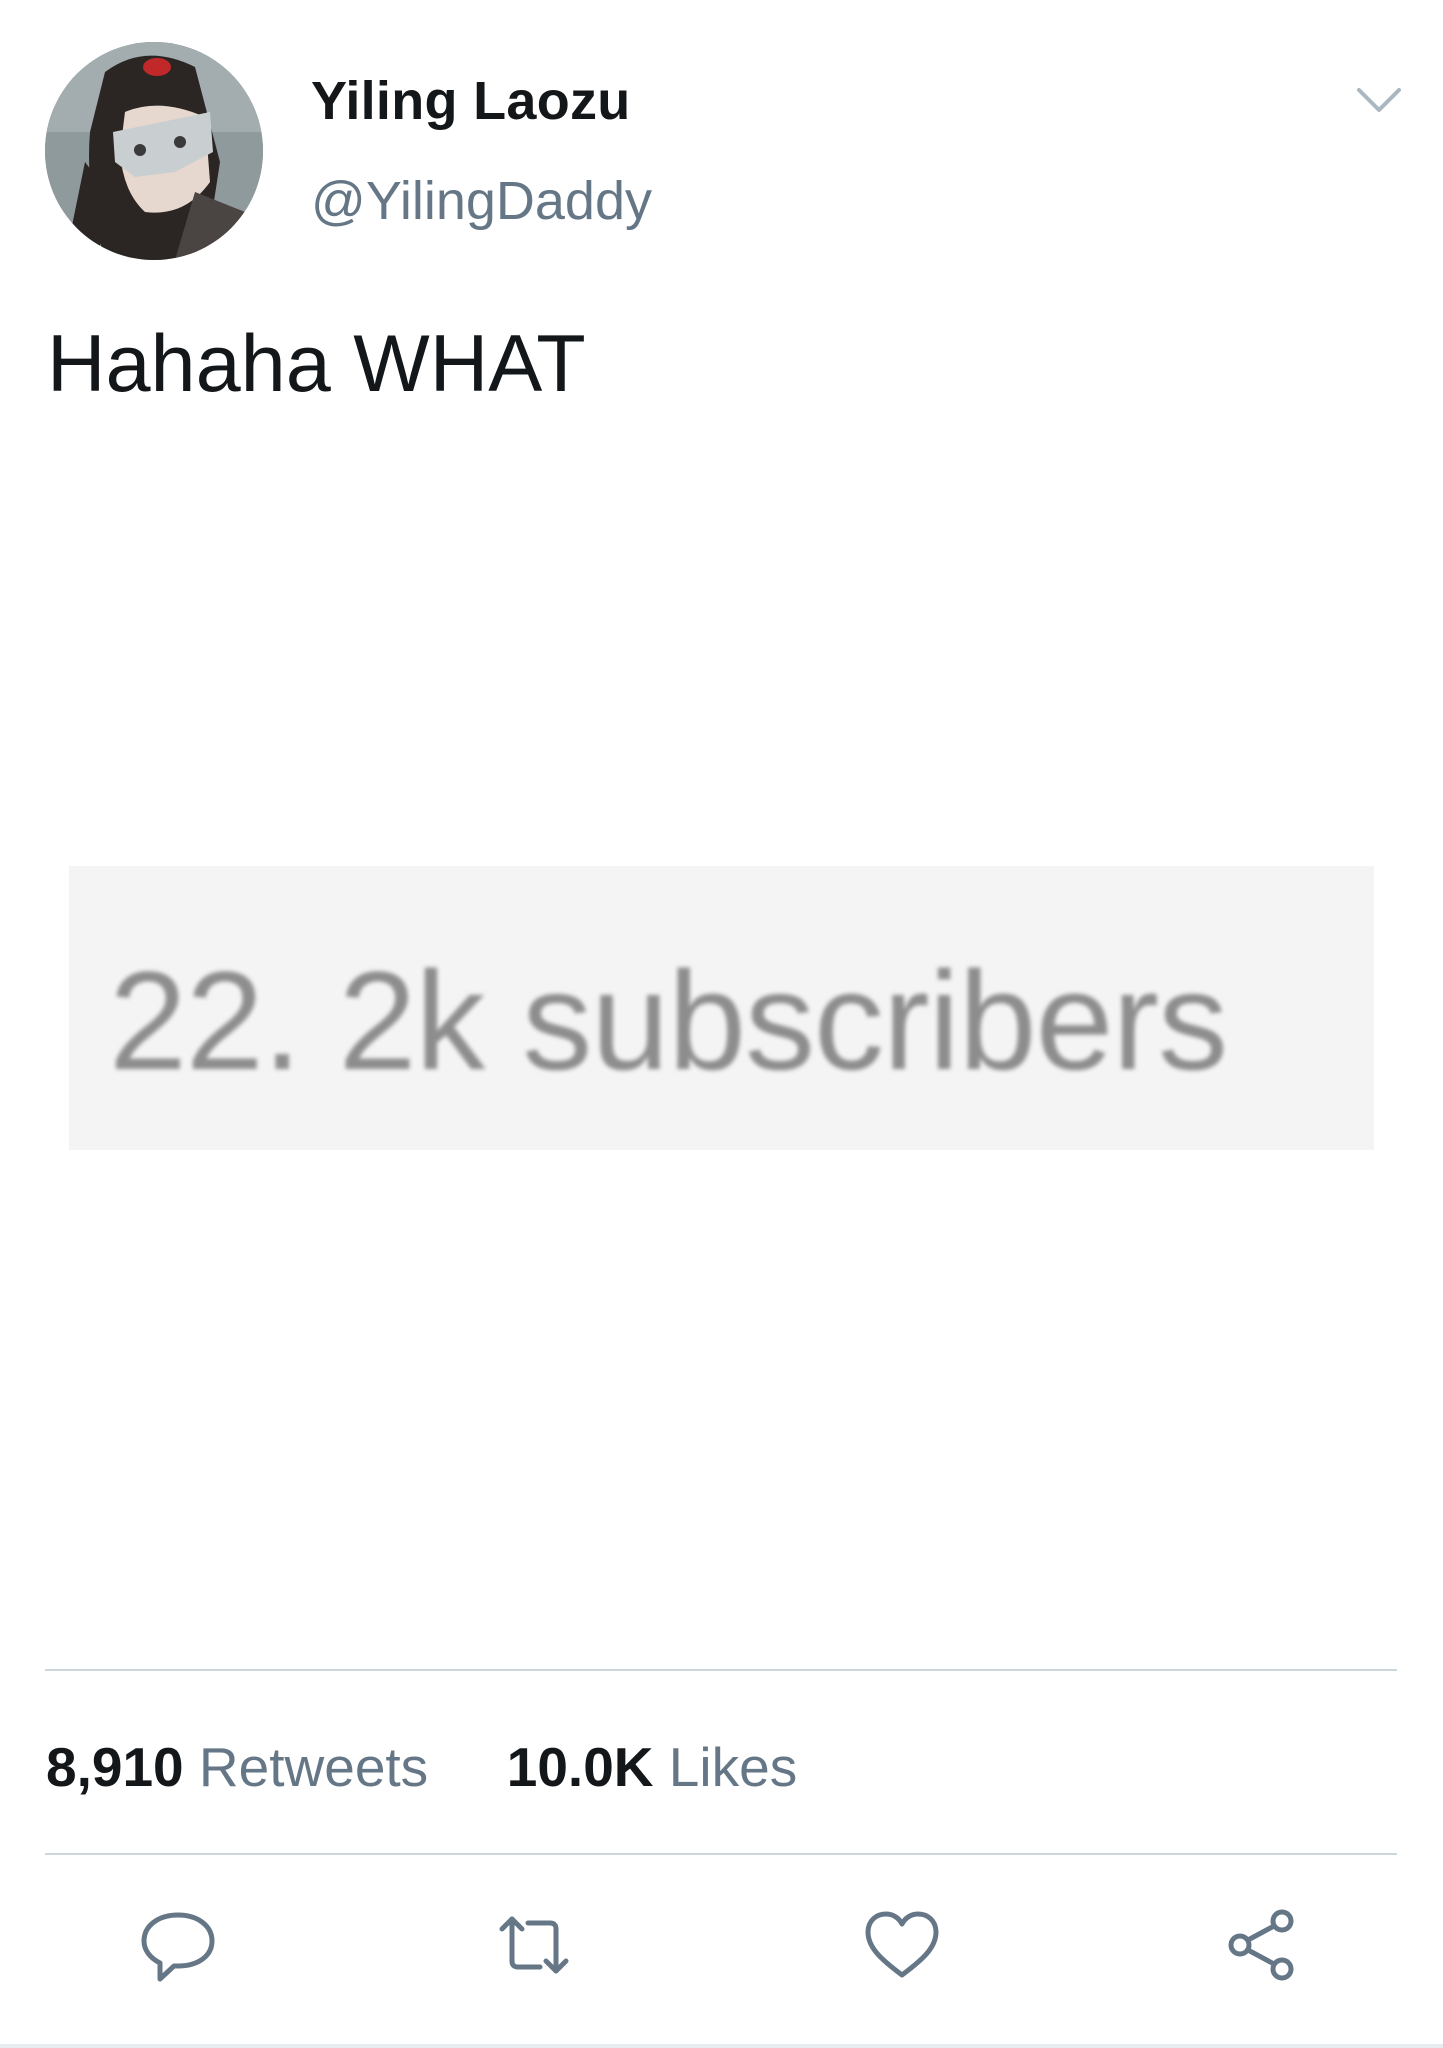  What do you see at coordinates (316, 364) in the screenshot?
I see `tweet-text: Hahaha WHAT` at bounding box center [316, 364].